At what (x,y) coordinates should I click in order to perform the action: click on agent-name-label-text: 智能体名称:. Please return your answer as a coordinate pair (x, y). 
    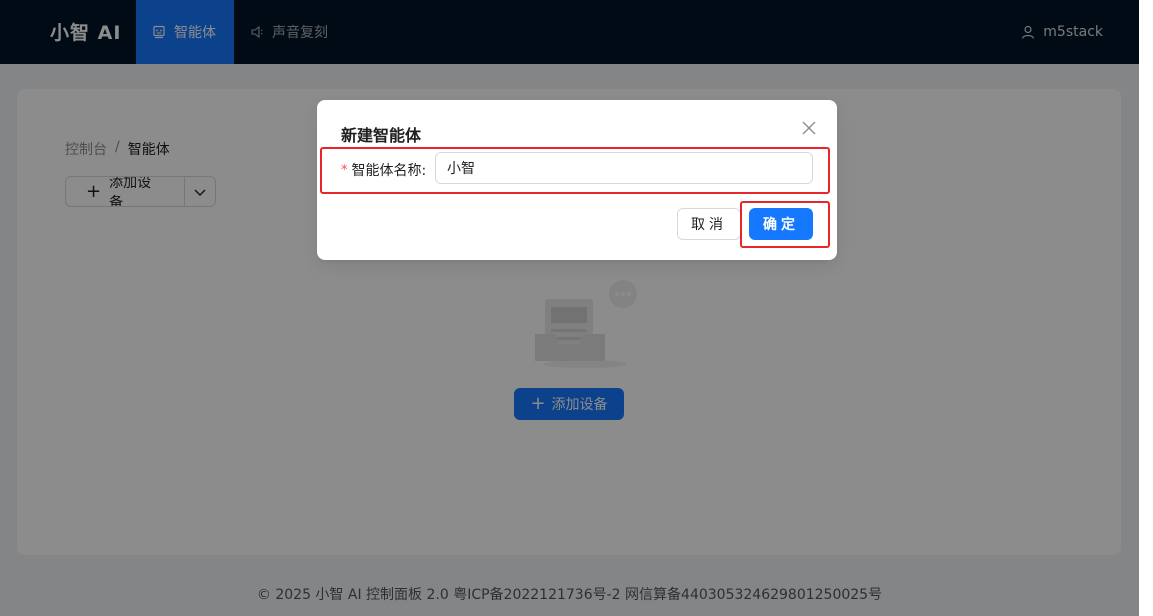
    Looking at the image, I should click on (389, 171).